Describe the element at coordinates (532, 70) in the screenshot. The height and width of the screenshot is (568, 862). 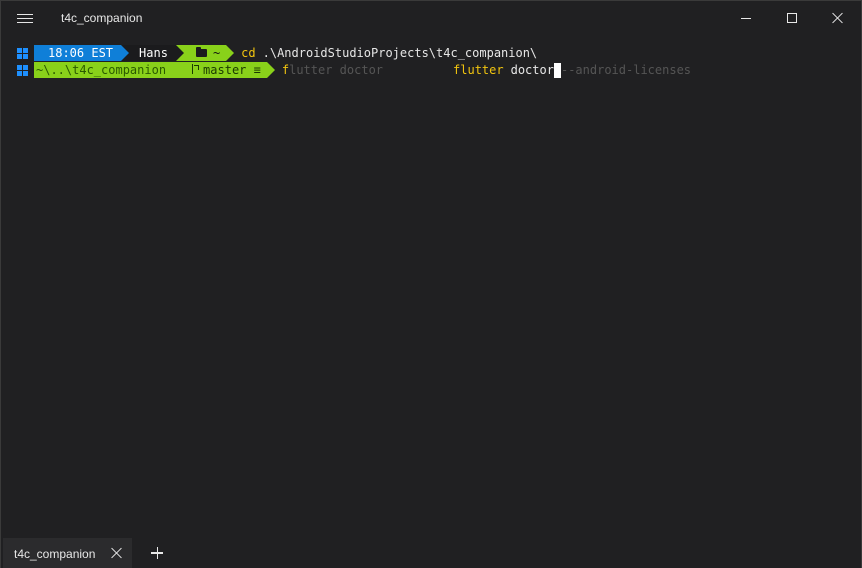
I see `command-doctor: doctor` at that location.